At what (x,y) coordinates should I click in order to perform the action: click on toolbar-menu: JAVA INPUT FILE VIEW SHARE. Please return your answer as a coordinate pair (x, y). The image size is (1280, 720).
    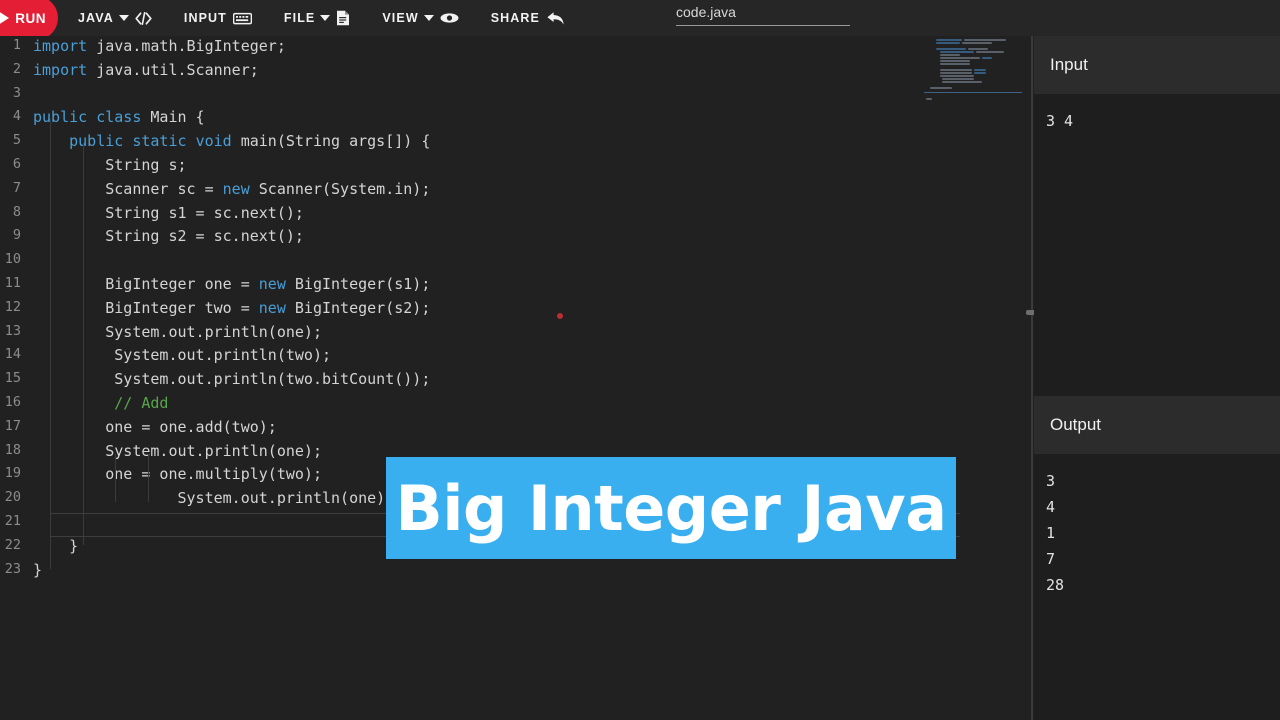
    Looking at the image, I should click on (337, 18).